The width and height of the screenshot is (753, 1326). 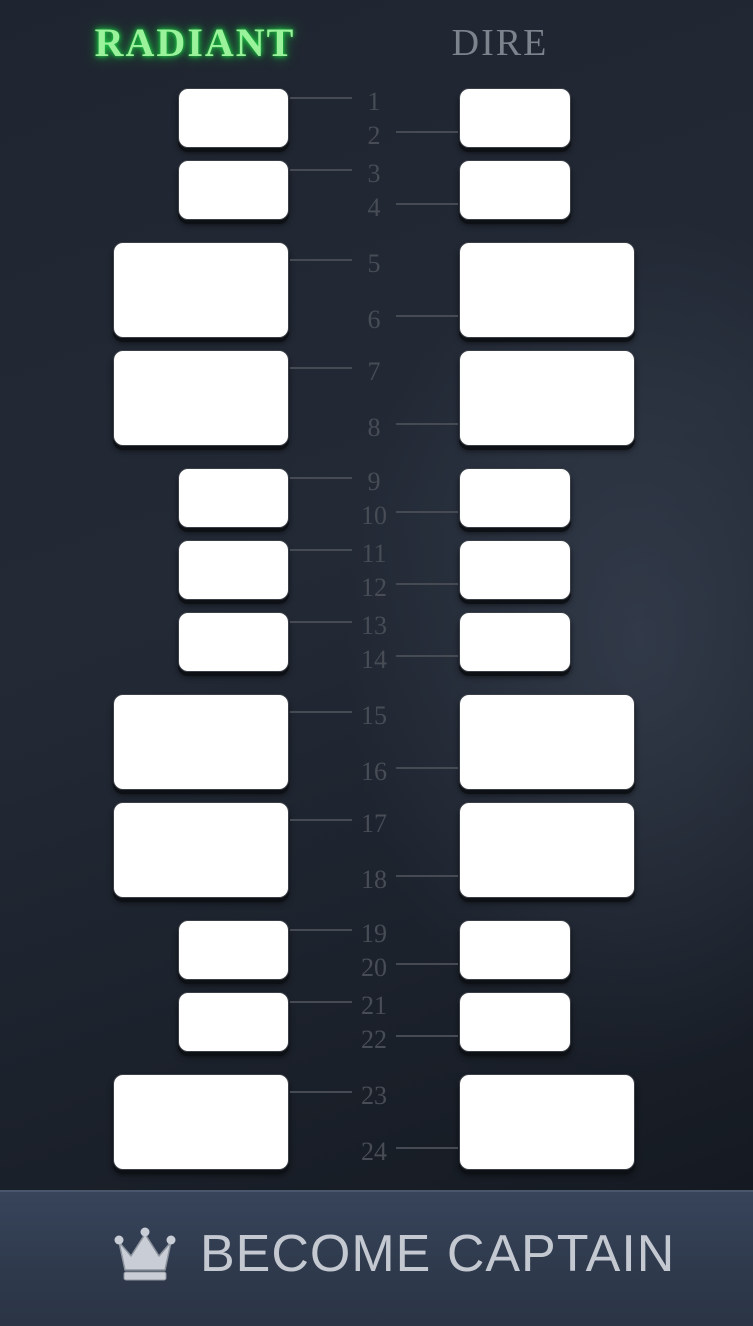 I want to click on slot-number: 18, so click(x=374, y=879).